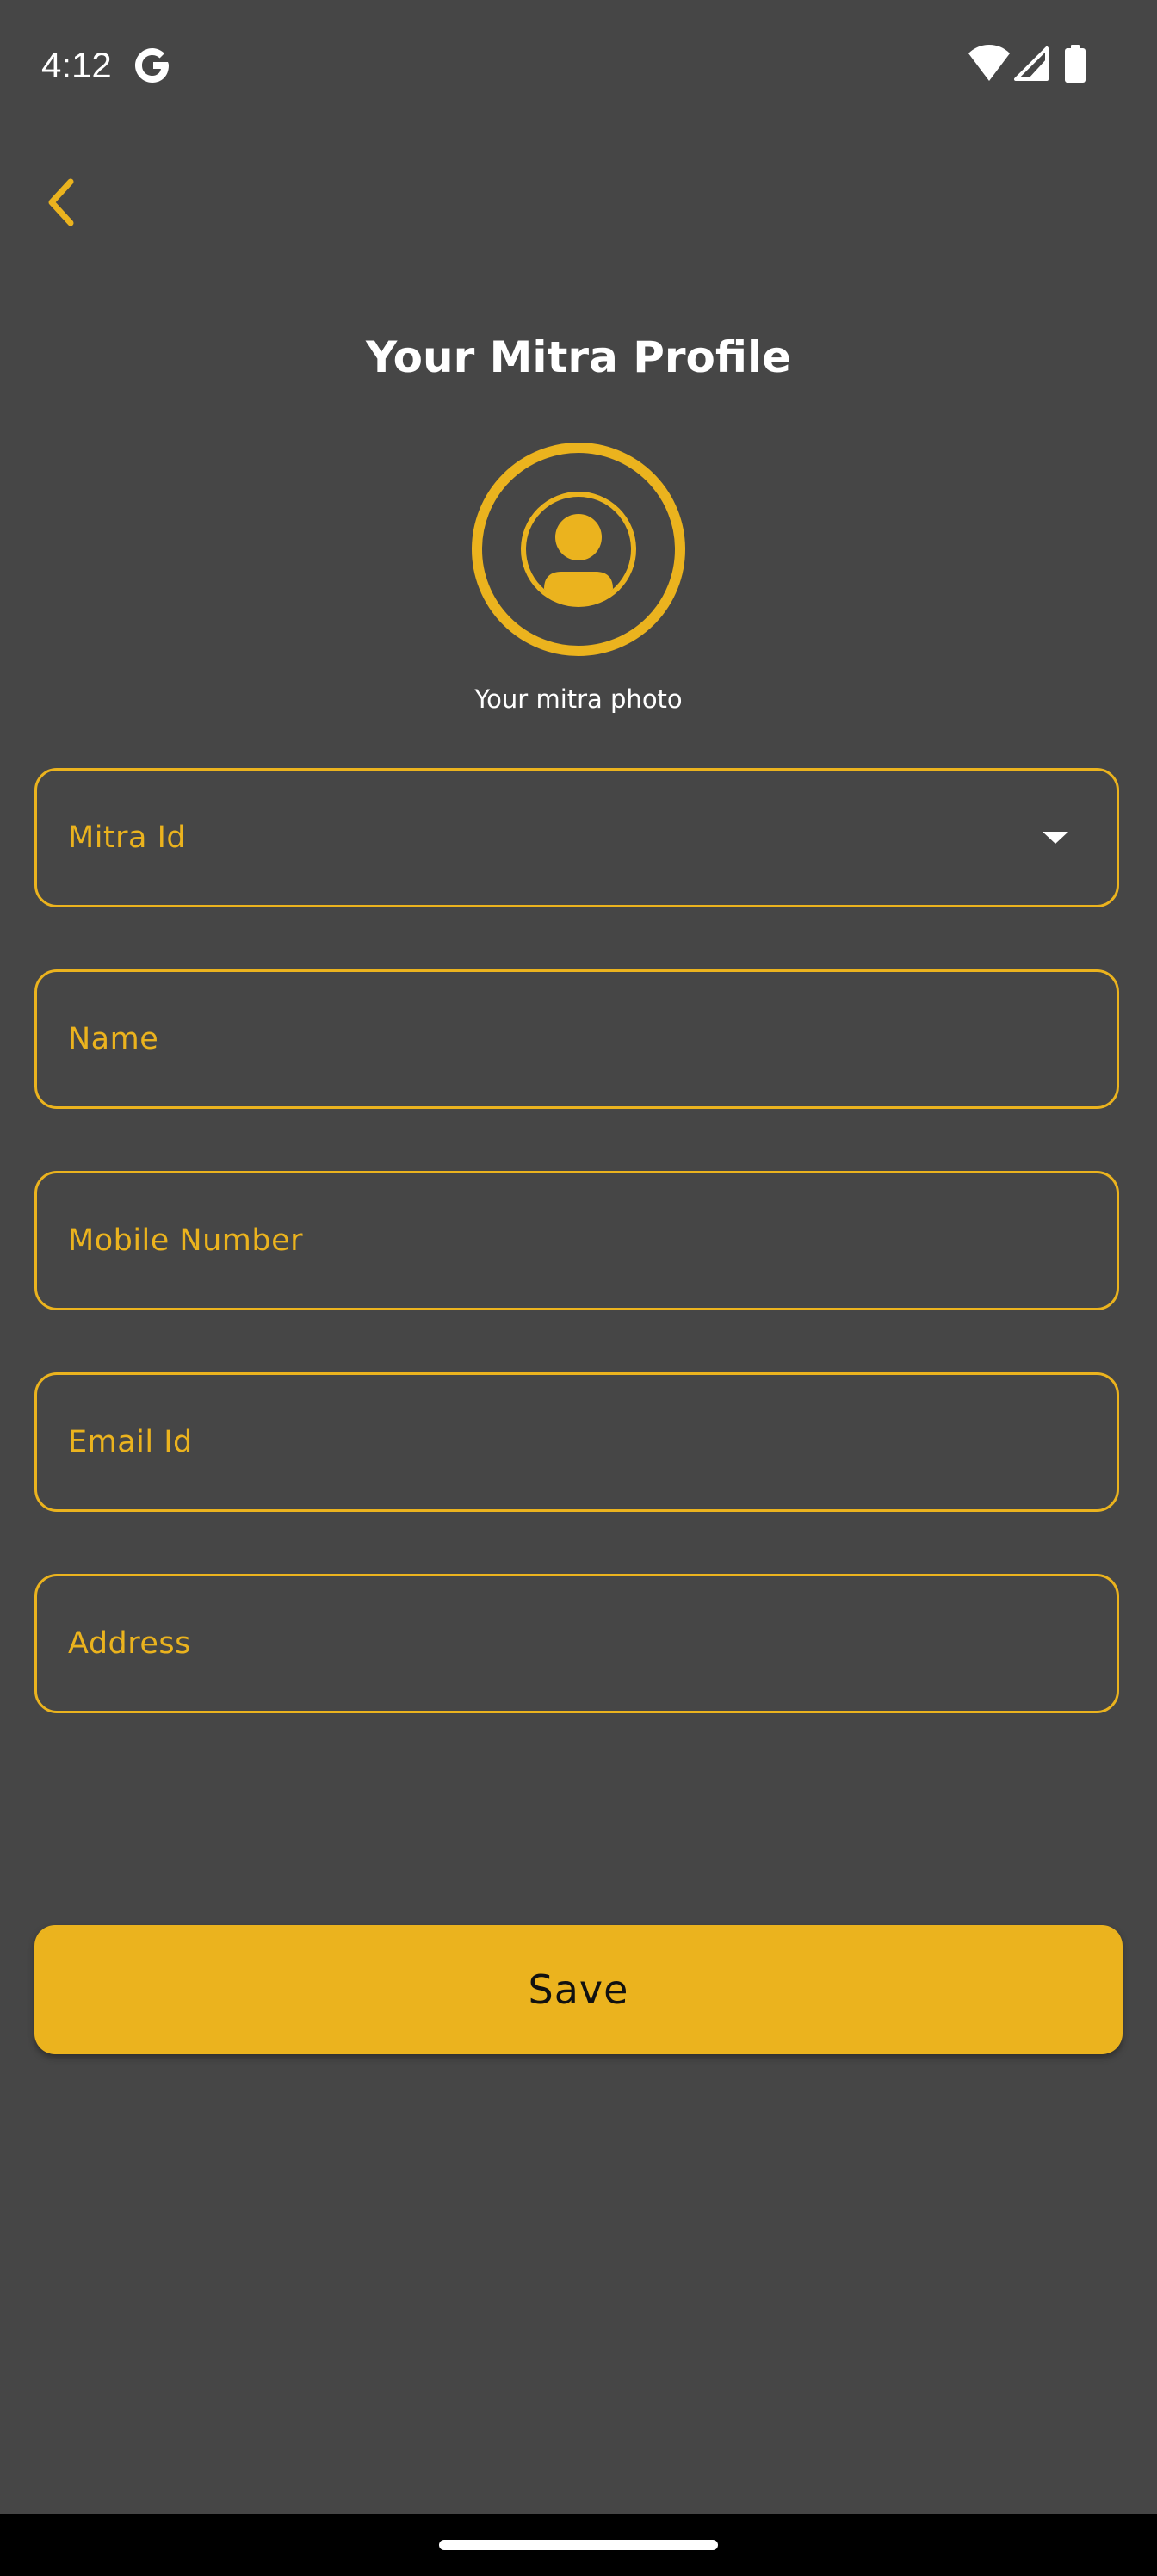 This screenshot has width=1157, height=2576. I want to click on address-label: Address, so click(129, 1643).